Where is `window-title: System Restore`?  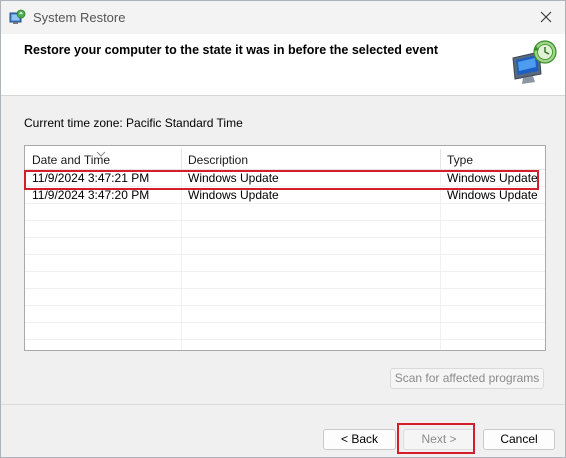
window-title: System Restore is located at coordinates (79, 17).